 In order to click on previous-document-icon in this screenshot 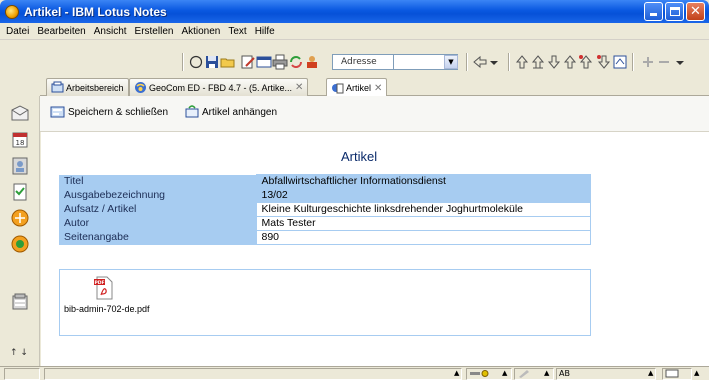, I will do `click(522, 62)`.